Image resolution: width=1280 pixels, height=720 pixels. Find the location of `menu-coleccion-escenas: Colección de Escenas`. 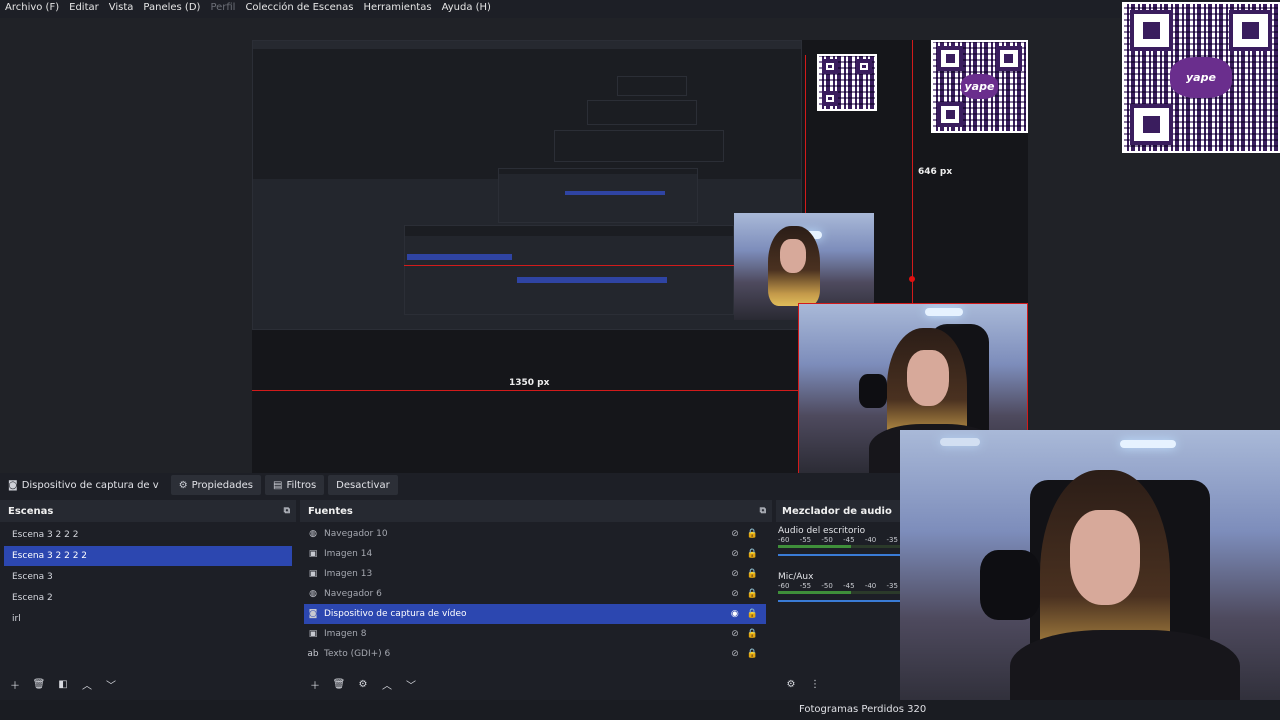

menu-coleccion-escenas: Colección de Escenas is located at coordinates (299, 9).